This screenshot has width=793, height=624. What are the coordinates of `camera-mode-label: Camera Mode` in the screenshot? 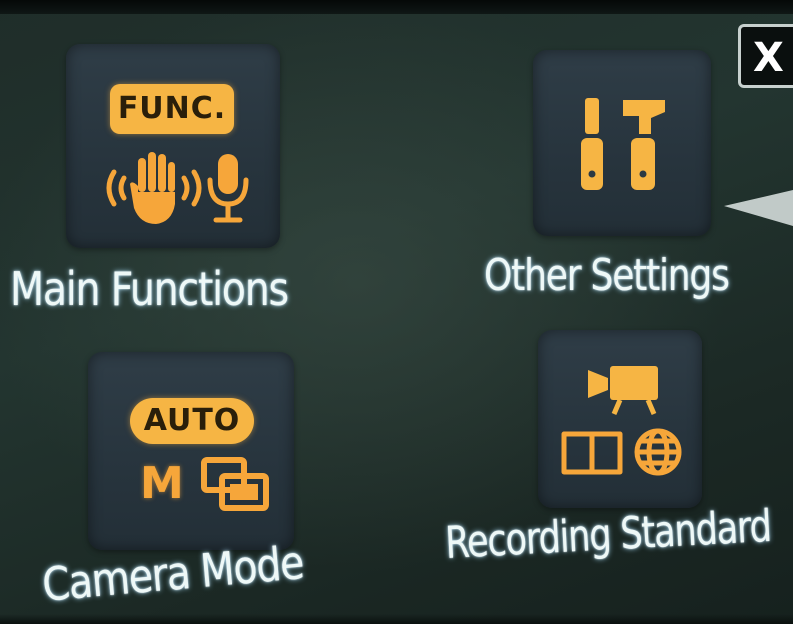 It's located at (173, 573).